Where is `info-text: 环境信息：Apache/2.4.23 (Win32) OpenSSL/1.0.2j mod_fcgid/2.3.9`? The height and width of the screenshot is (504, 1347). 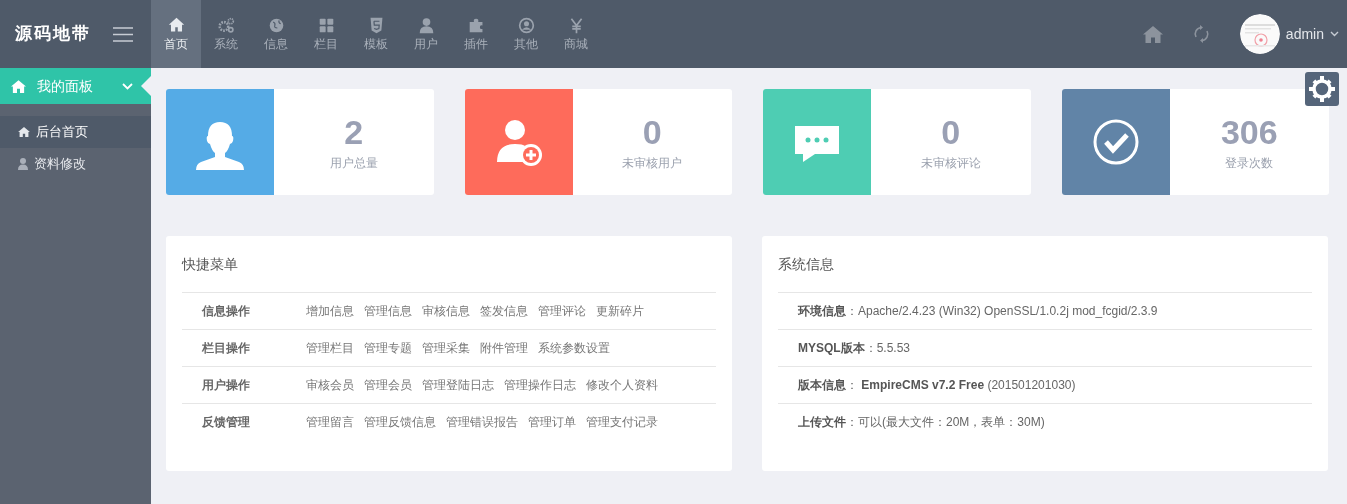 info-text: 环境信息：Apache/2.4.23 (Win32) OpenSSL/1.0.2j mod_fcgid/2.3.9 is located at coordinates (978, 311).